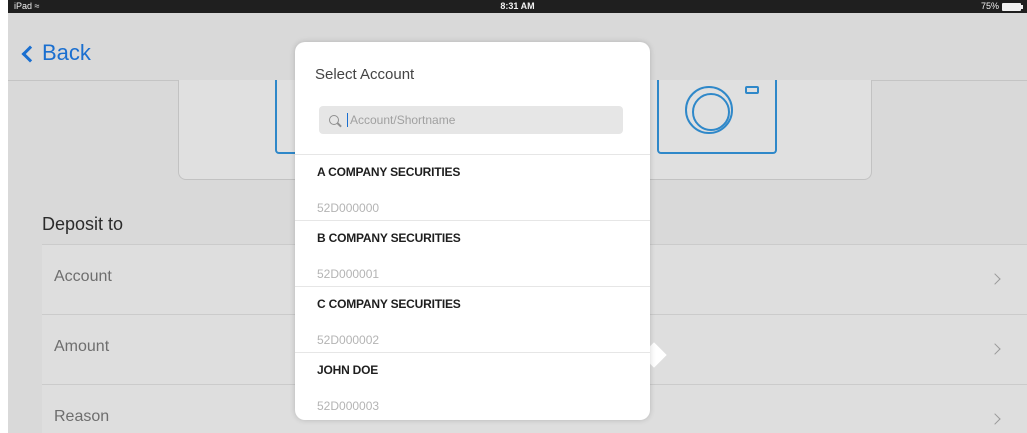  What do you see at coordinates (348, 340) in the screenshot?
I see `account-code: 52D000002` at bounding box center [348, 340].